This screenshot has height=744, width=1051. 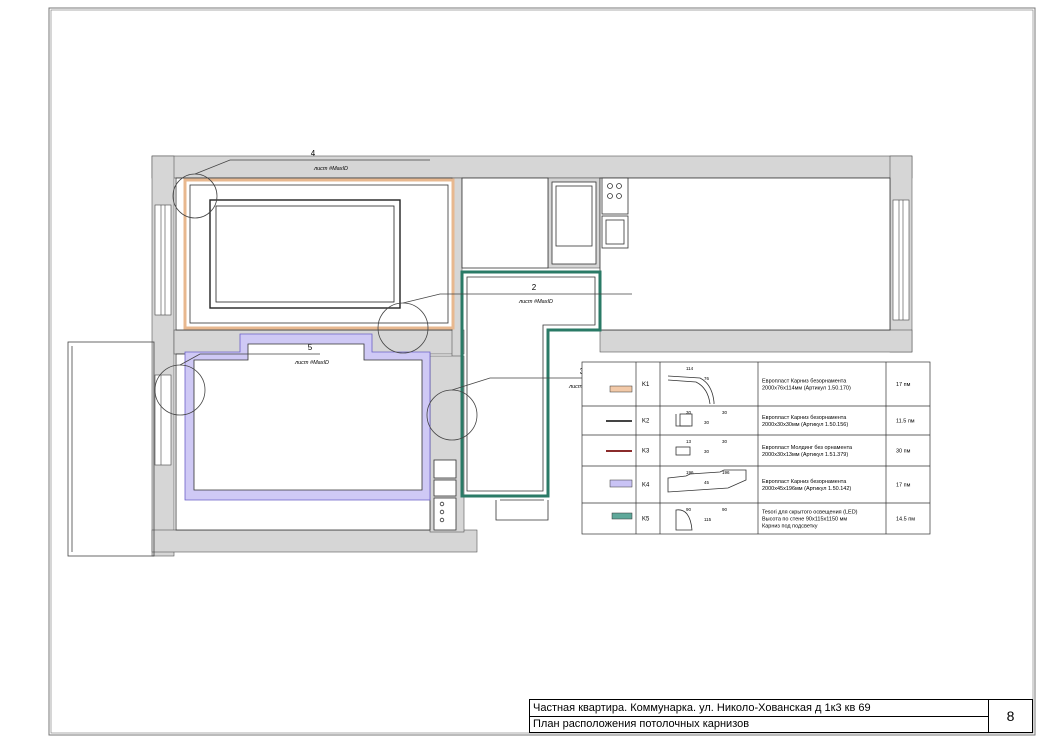 What do you see at coordinates (330, 169) in the screenshot?
I see `callout-4-ref: лист #MaxID` at bounding box center [330, 169].